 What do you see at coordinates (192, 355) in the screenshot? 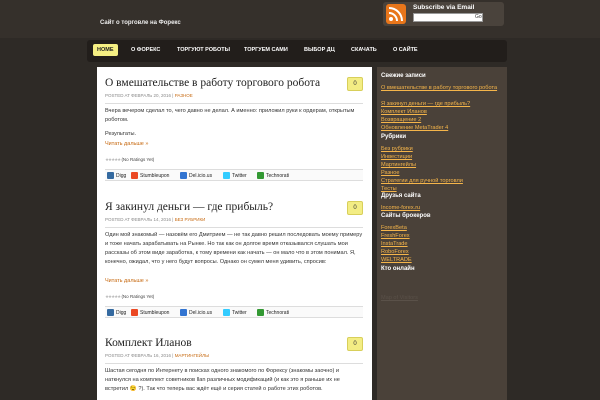
I see `post-category: МАРТИНГЕЙЛЫ` at bounding box center [192, 355].